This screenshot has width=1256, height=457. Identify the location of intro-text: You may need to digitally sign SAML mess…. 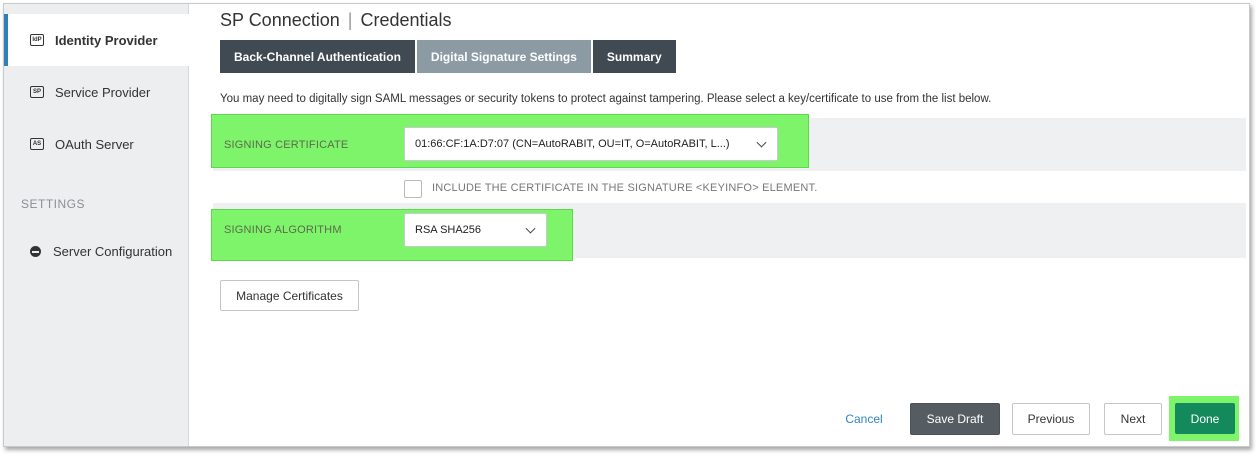
(606, 99).